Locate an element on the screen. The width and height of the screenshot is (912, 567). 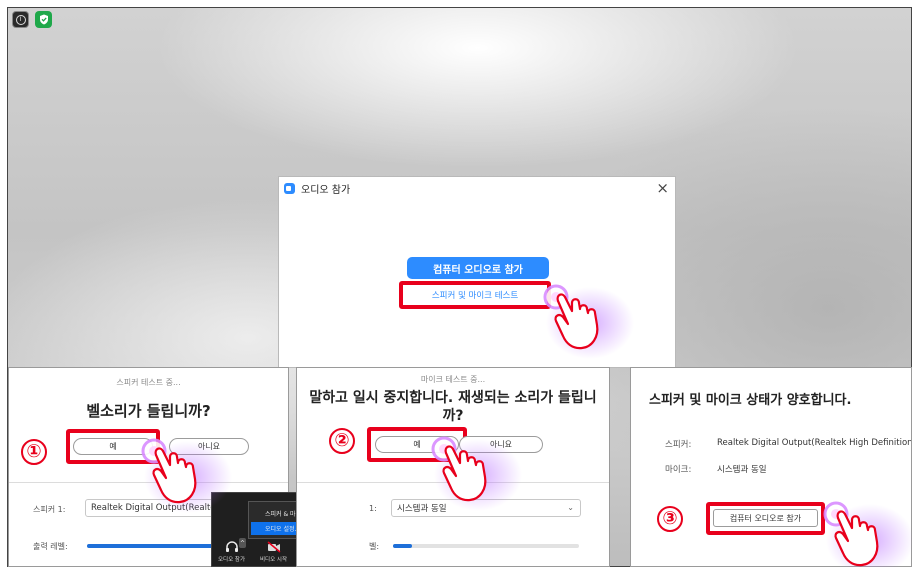
input-level-label: 벨: is located at coordinates (374, 546).